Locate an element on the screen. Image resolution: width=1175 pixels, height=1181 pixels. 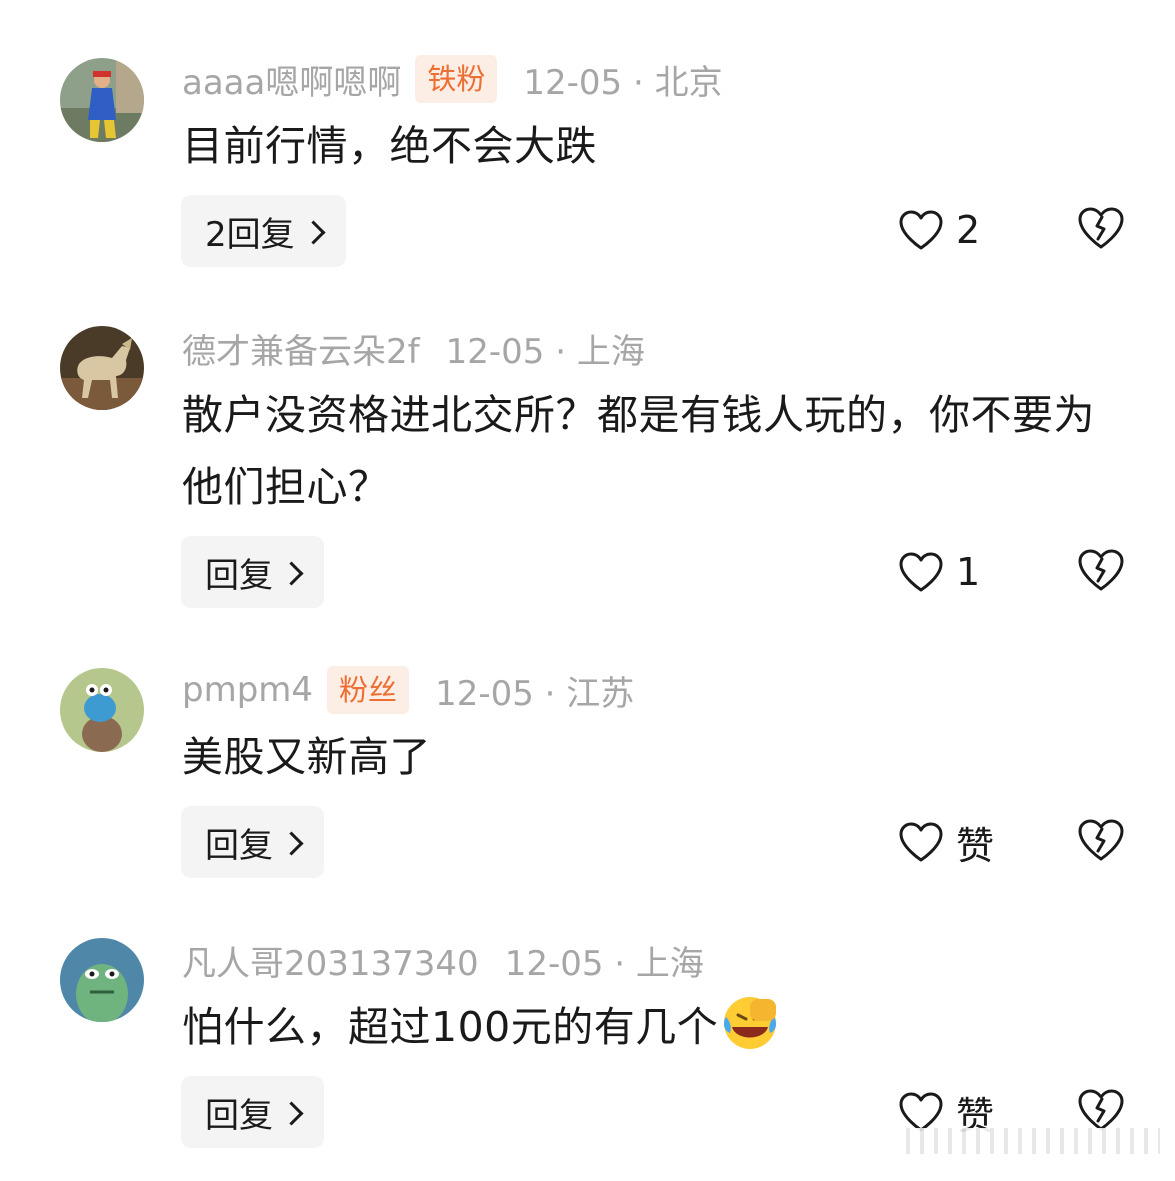
reply-button: 2回复 is located at coordinates (263, 231).